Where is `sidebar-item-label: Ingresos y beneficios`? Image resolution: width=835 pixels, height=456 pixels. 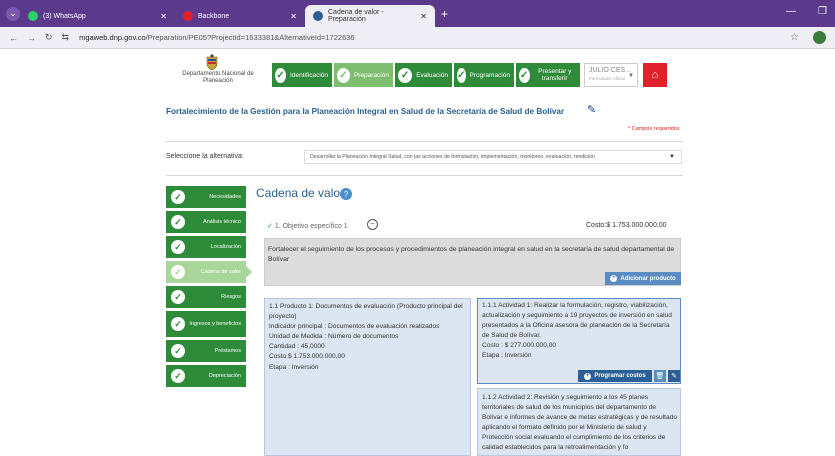 sidebar-item-label: Ingresos y beneficios is located at coordinates (215, 323).